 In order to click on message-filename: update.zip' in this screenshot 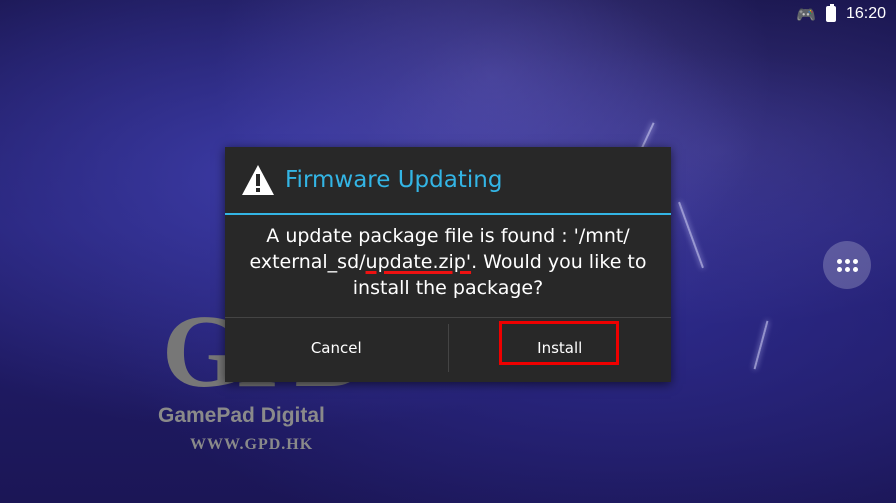, I will do `click(418, 262)`.